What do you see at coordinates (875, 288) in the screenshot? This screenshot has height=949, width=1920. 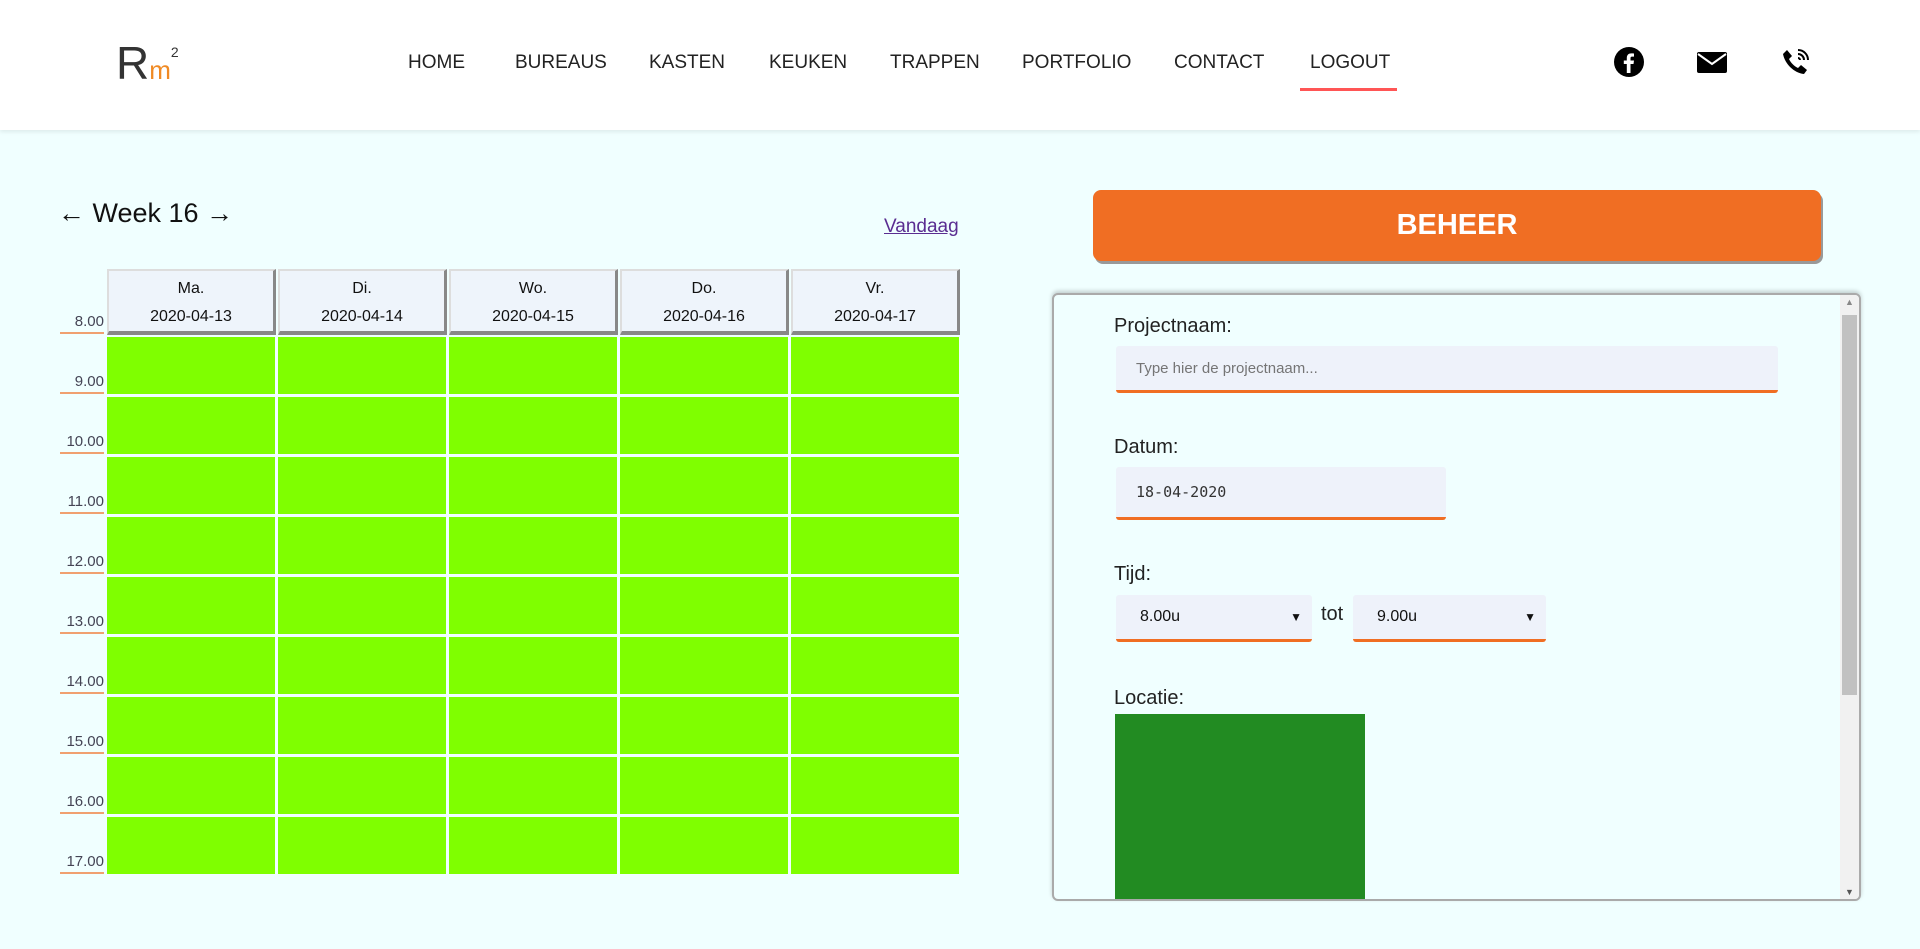 I see `day-name: Vr.` at bounding box center [875, 288].